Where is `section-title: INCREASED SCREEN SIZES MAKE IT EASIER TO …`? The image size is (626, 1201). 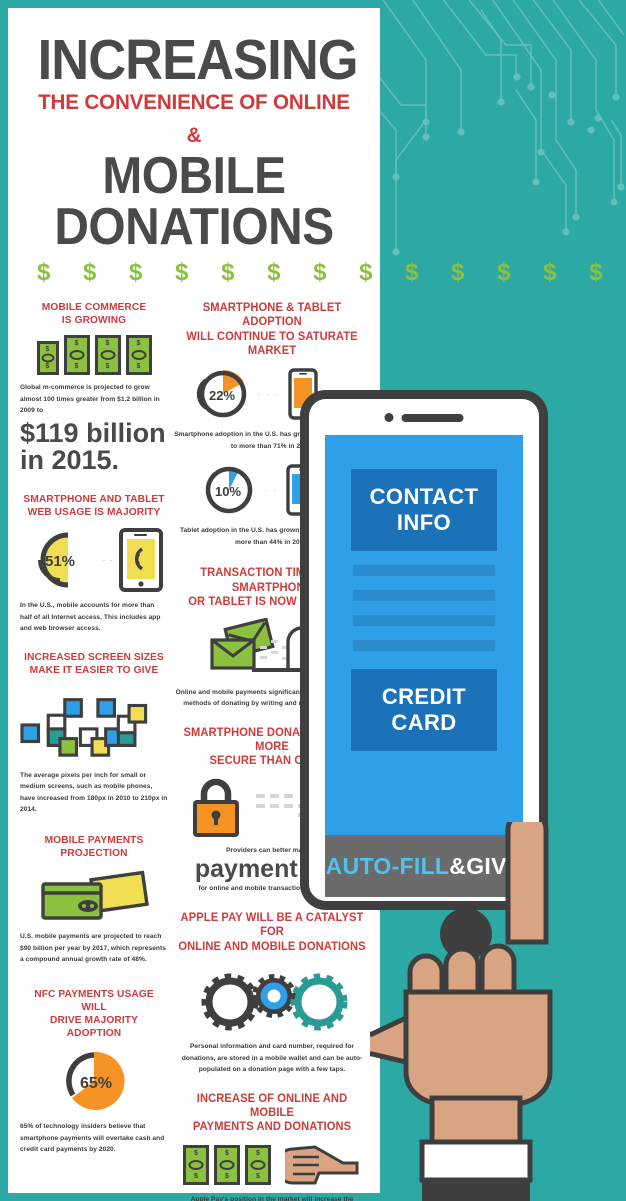 section-title: INCREASED SCREEN SIZES MAKE IT EASIER TO … is located at coordinates (94, 663).